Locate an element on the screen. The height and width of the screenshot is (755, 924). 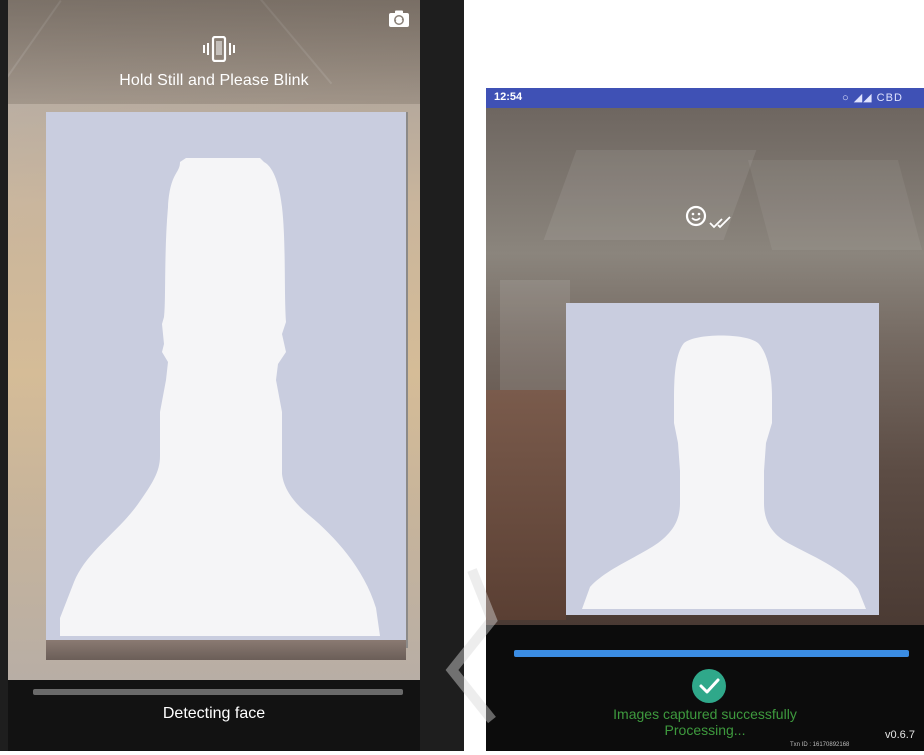
face-placeholder-silhouette is located at coordinates (722, 459).